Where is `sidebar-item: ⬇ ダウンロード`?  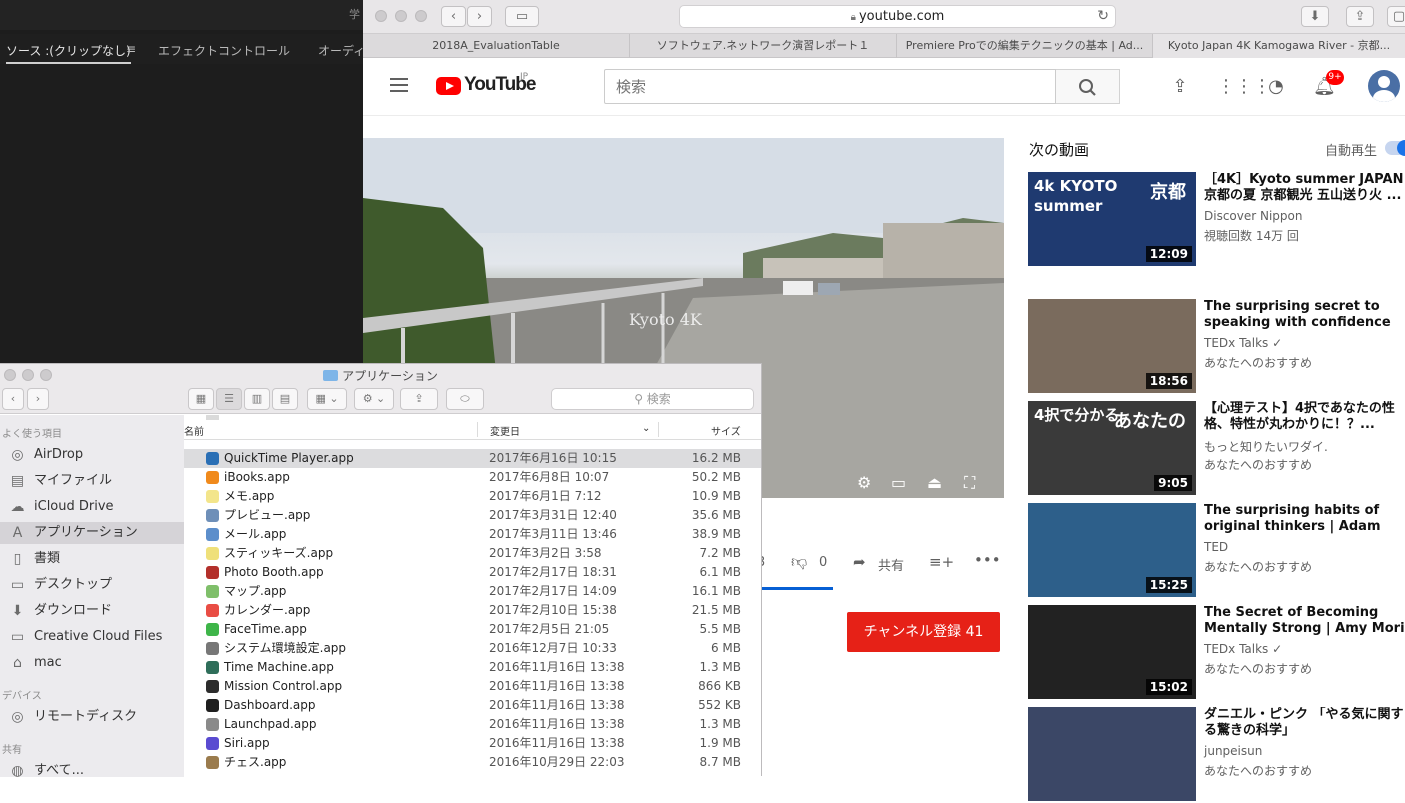
sidebar-item: ⬇ ダウンロード is located at coordinates (92, 611).